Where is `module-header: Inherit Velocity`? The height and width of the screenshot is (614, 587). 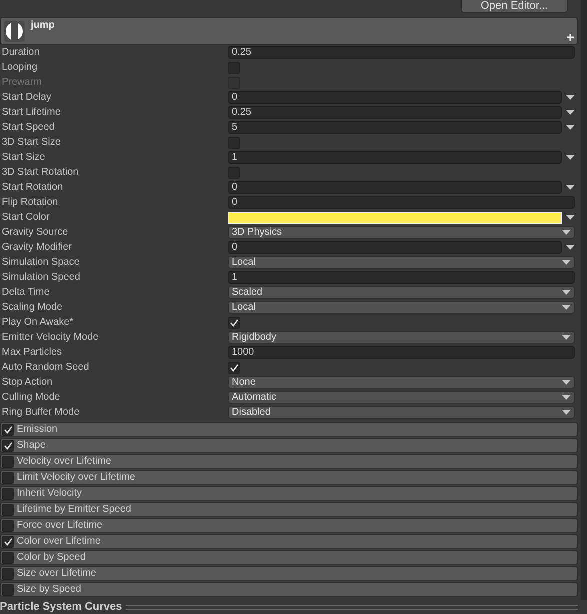
module-header: Inherit Velocity is located at coordinates (289, 493).